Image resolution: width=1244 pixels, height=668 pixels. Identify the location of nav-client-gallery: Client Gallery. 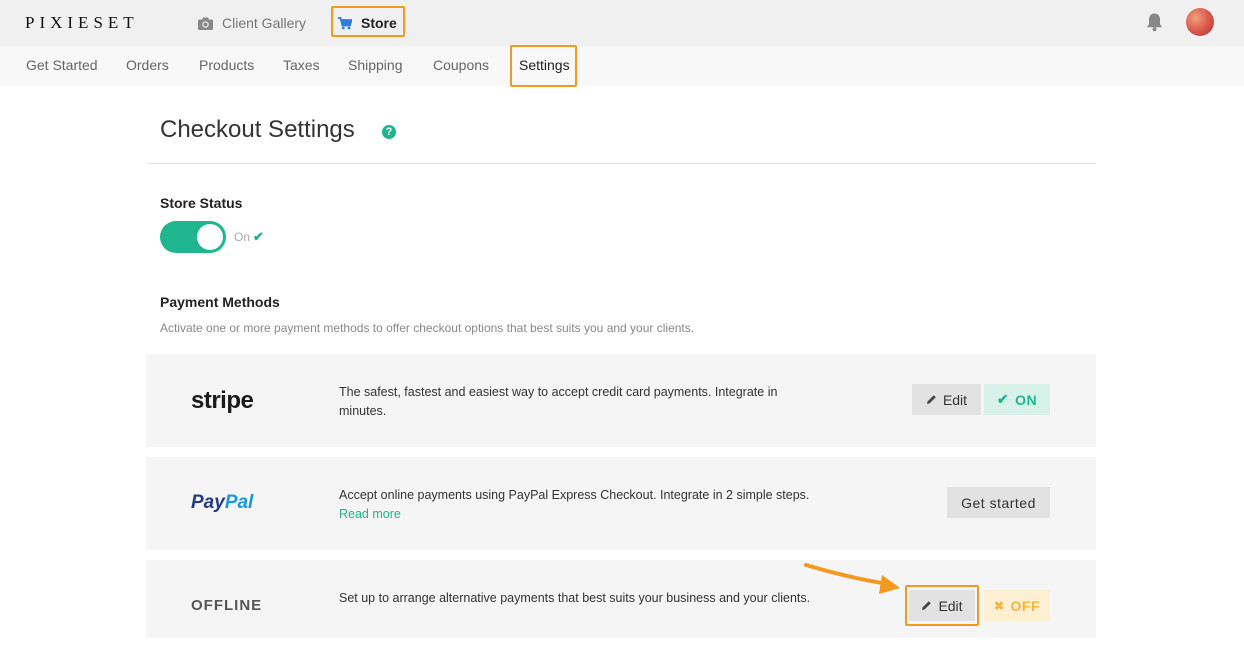
(252, 23).